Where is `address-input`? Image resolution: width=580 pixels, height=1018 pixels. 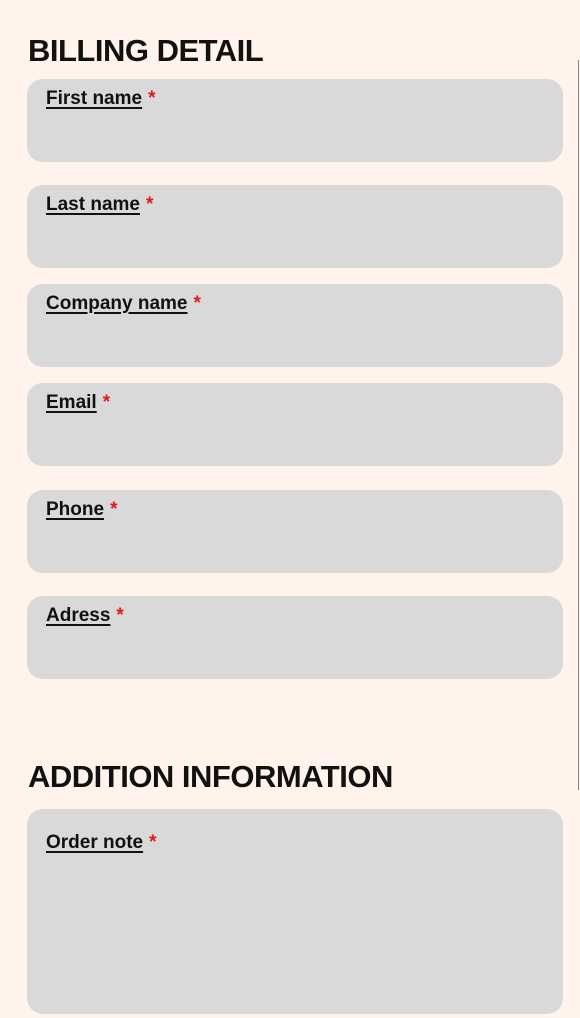
address-input is located at coordinates (295, 651).